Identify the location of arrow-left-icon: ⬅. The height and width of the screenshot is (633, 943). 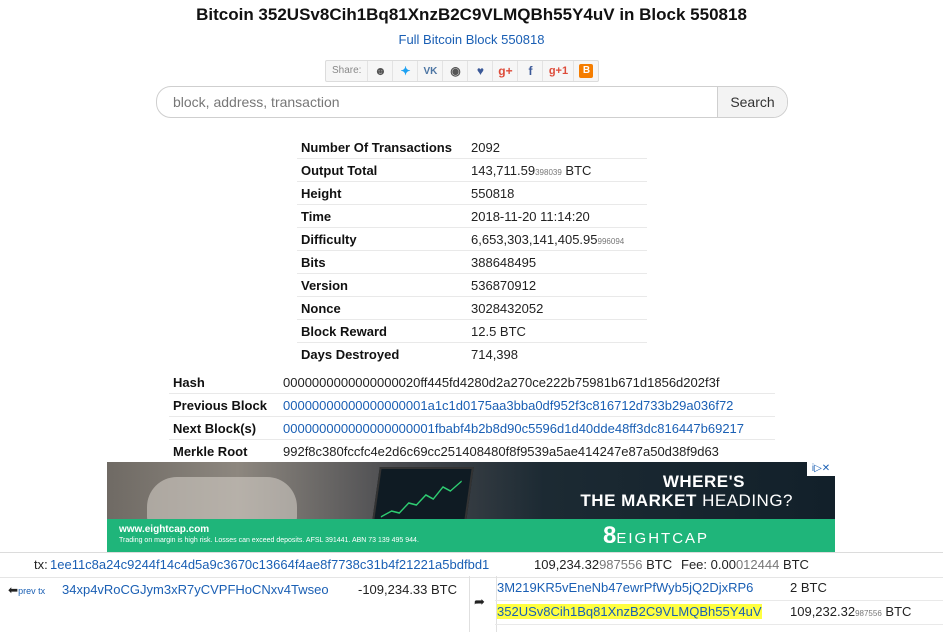
(13, 590).